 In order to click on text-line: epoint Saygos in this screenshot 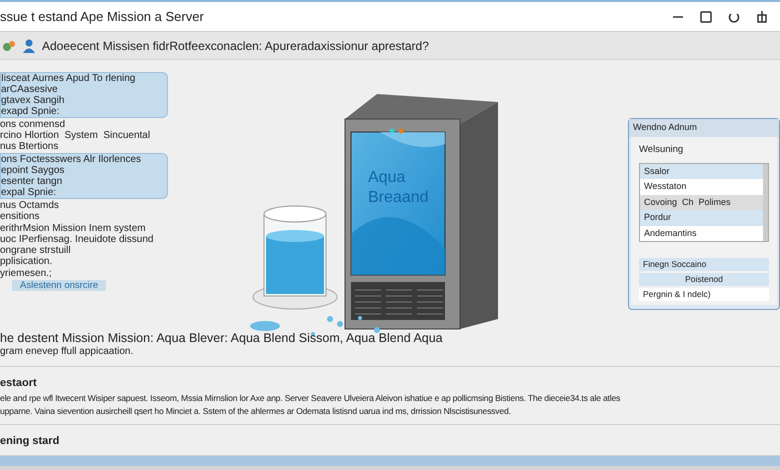, I will do `click(33, 170)`.